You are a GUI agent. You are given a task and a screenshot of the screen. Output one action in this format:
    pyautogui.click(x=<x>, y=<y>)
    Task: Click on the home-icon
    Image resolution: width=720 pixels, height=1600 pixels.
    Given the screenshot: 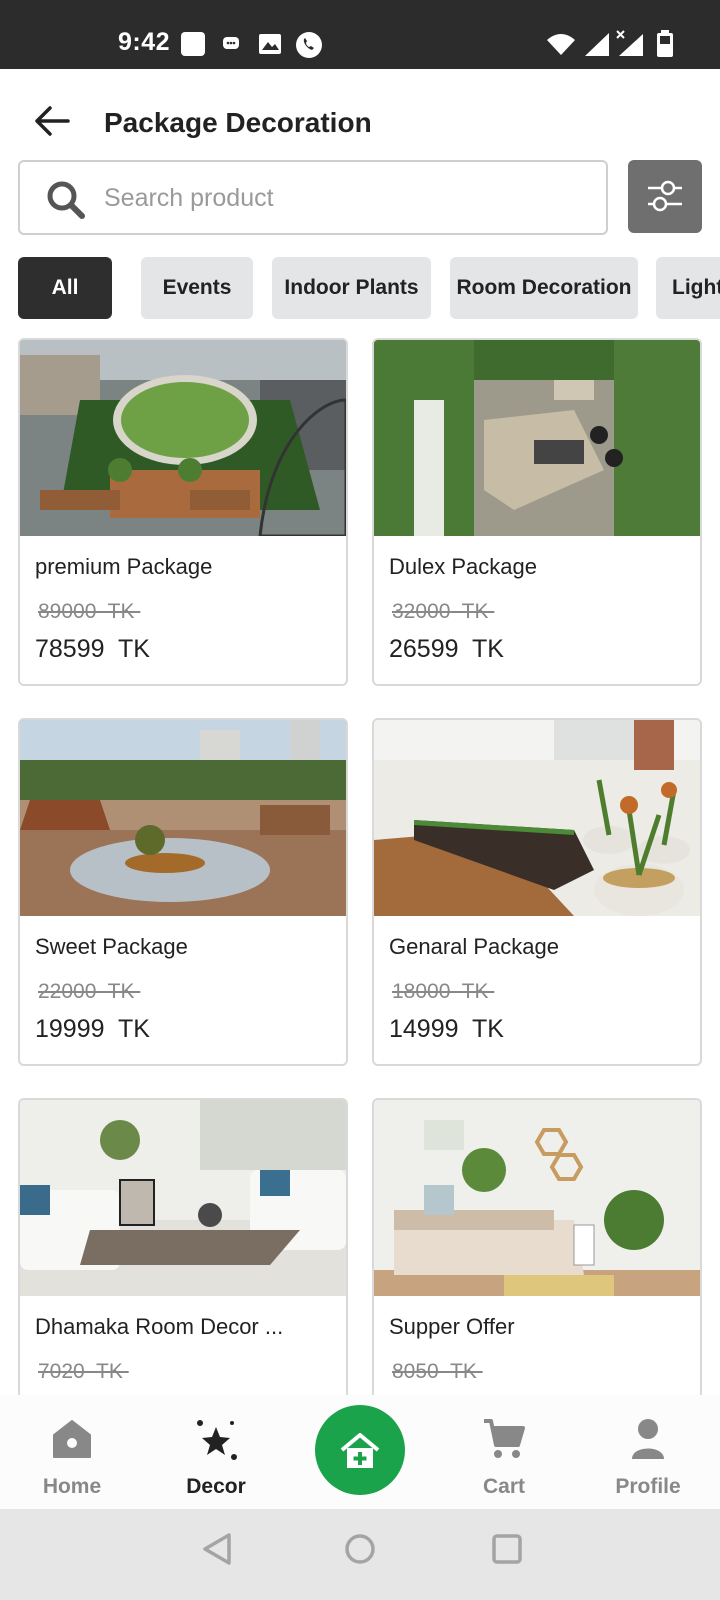 What is the action you would take?
    pyautogui.click(x=72, y=1439)
    